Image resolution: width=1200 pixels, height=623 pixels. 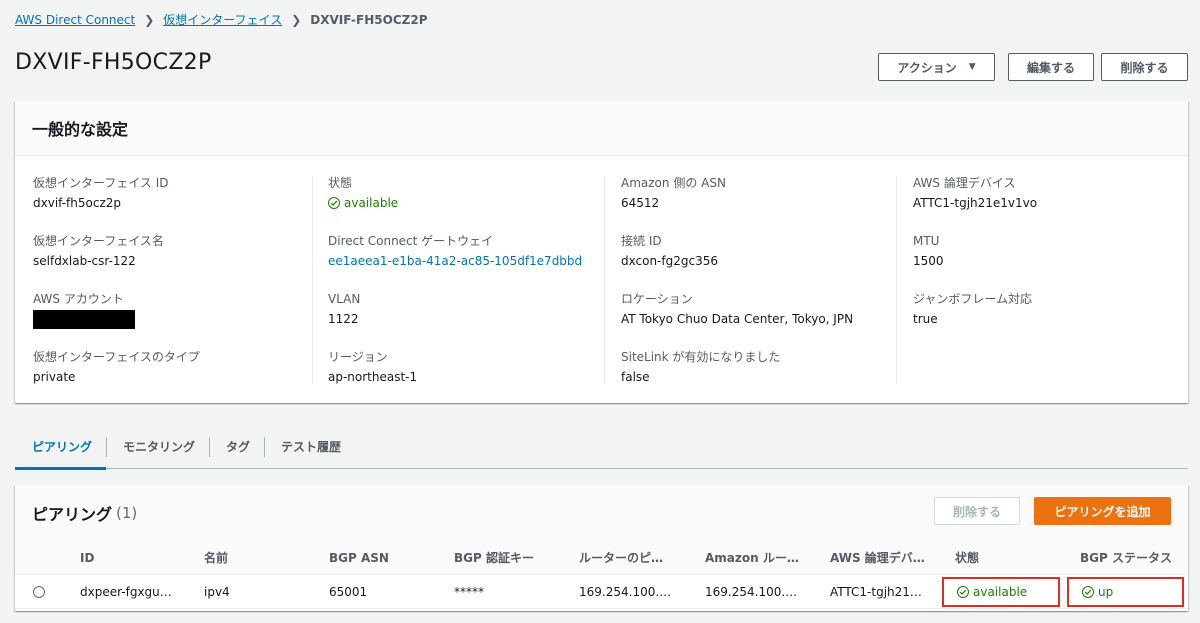 What do you see at coordinates (640, 203) in the screenshot?
I see `field-value: 64512` at bounding box center [640, 203].